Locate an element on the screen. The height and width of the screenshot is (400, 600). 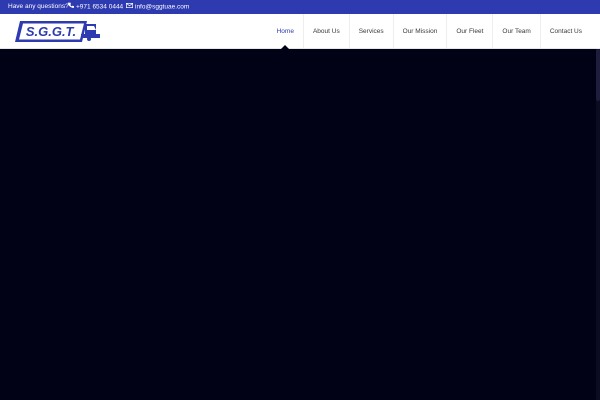
phone-link: +971 6534 0444 is located at coordinates (95, 7).